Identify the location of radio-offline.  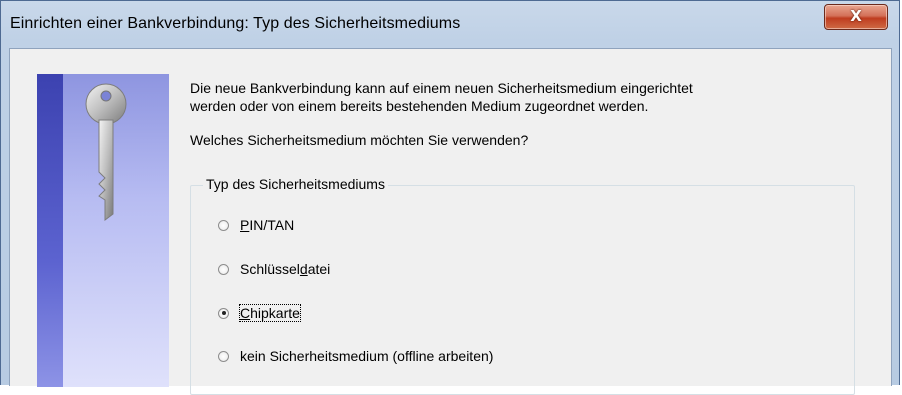
(223, 356).